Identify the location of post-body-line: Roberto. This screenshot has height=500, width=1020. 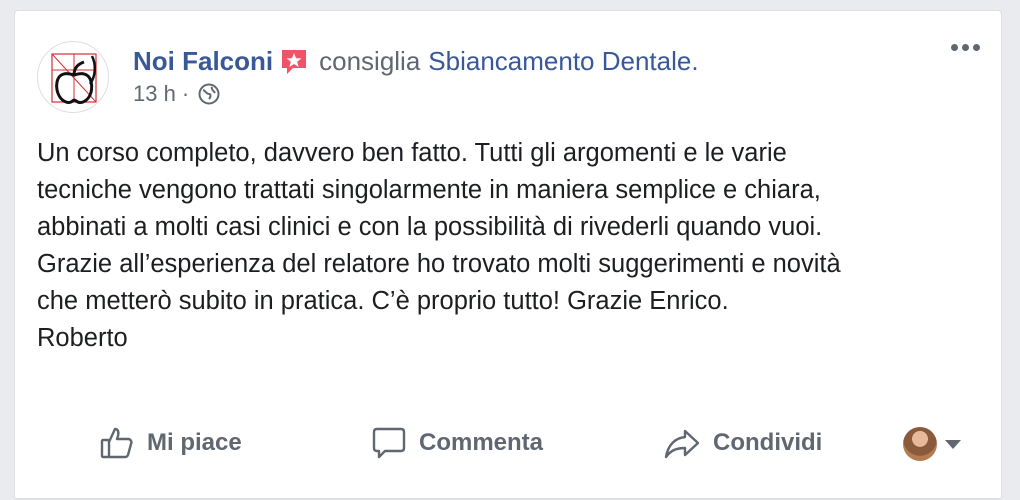
(82, 338).